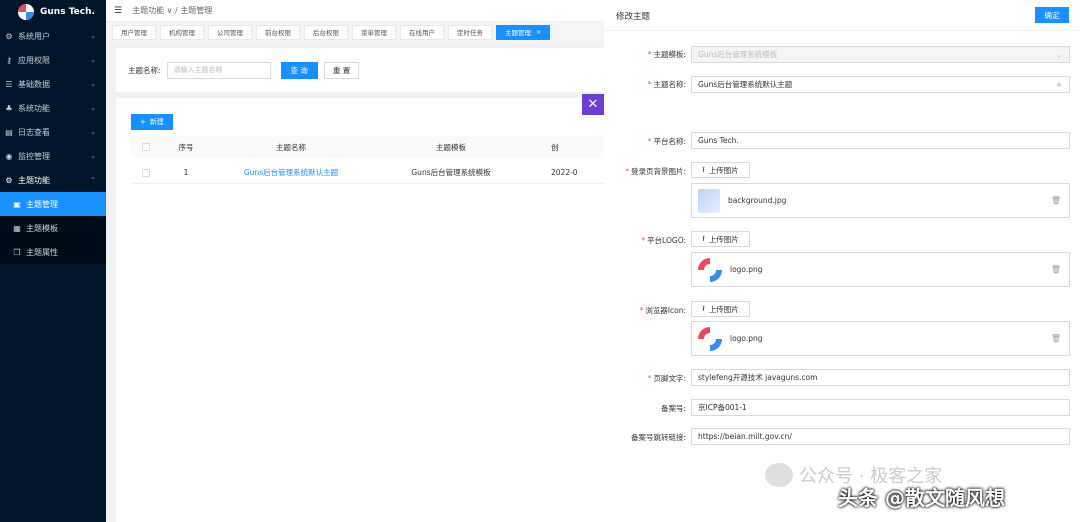  I want to click on close-icon: ✕, so click(593, 104).